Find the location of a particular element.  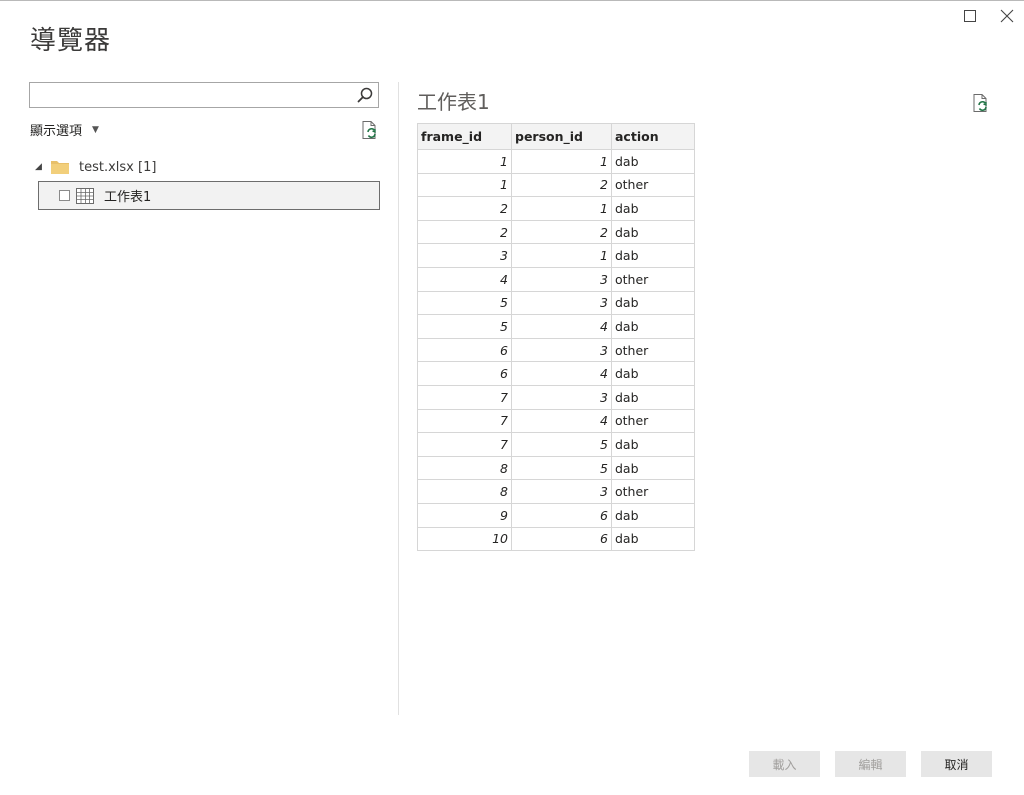

load-button: 載入 is located at coordinates (784, 764).